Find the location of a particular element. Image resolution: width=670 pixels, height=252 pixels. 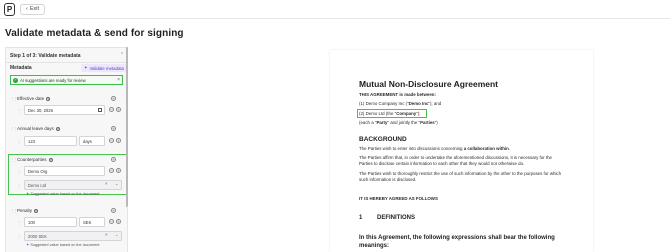

annual-leave-unit-text: days is located at coordinates (87, 141).